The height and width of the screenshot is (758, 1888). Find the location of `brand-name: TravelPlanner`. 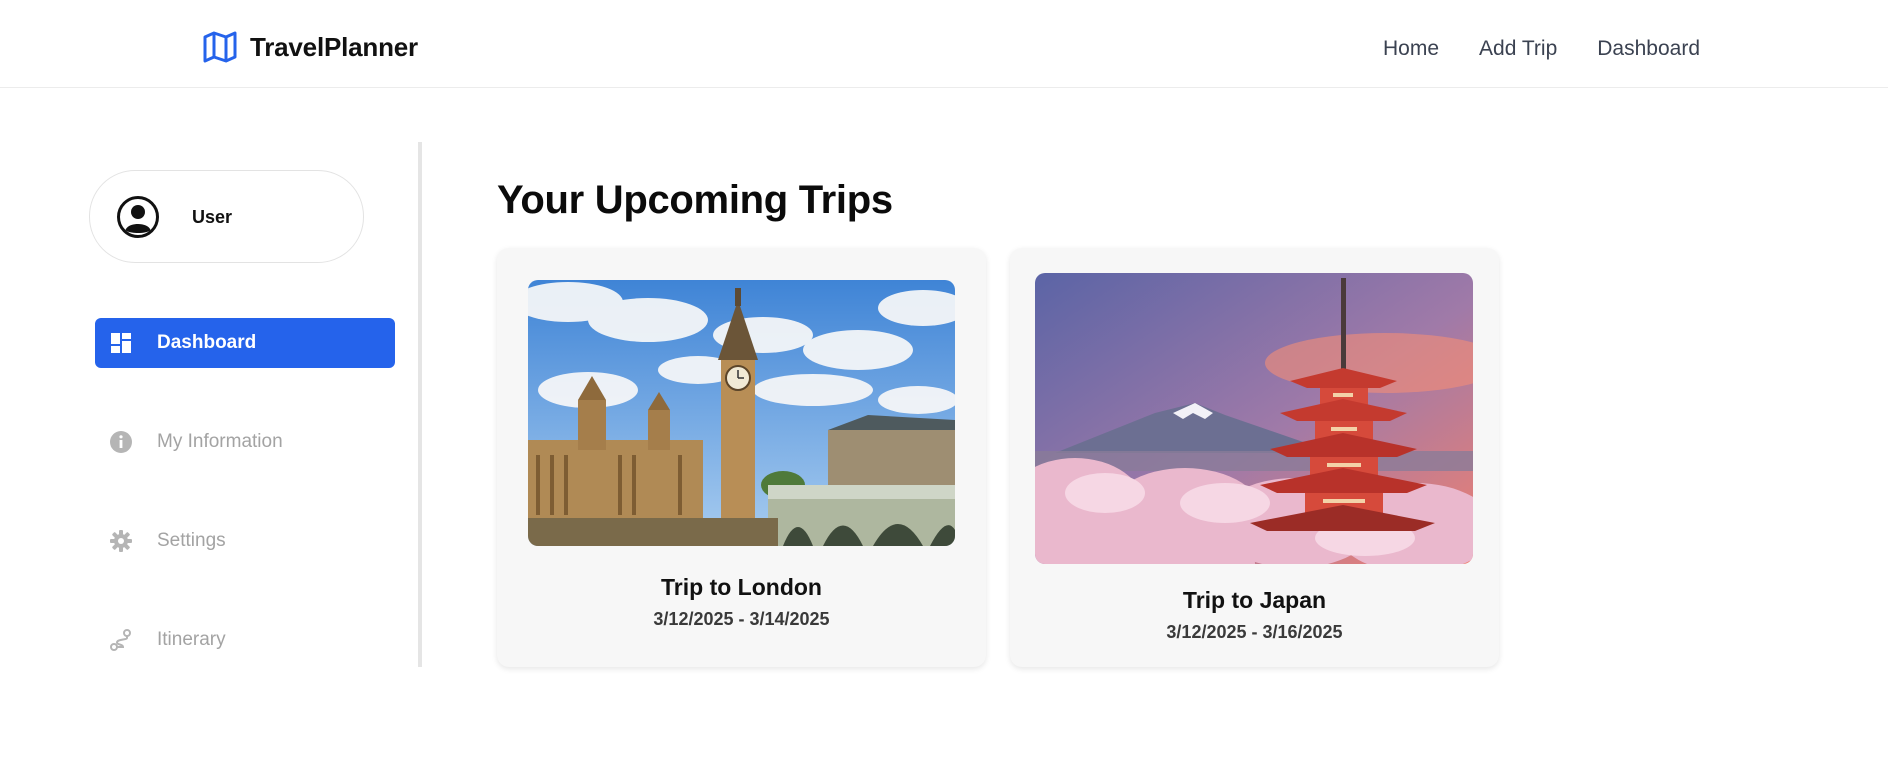

brand-name: TravelPlanner is located at coordinates (334, 46).